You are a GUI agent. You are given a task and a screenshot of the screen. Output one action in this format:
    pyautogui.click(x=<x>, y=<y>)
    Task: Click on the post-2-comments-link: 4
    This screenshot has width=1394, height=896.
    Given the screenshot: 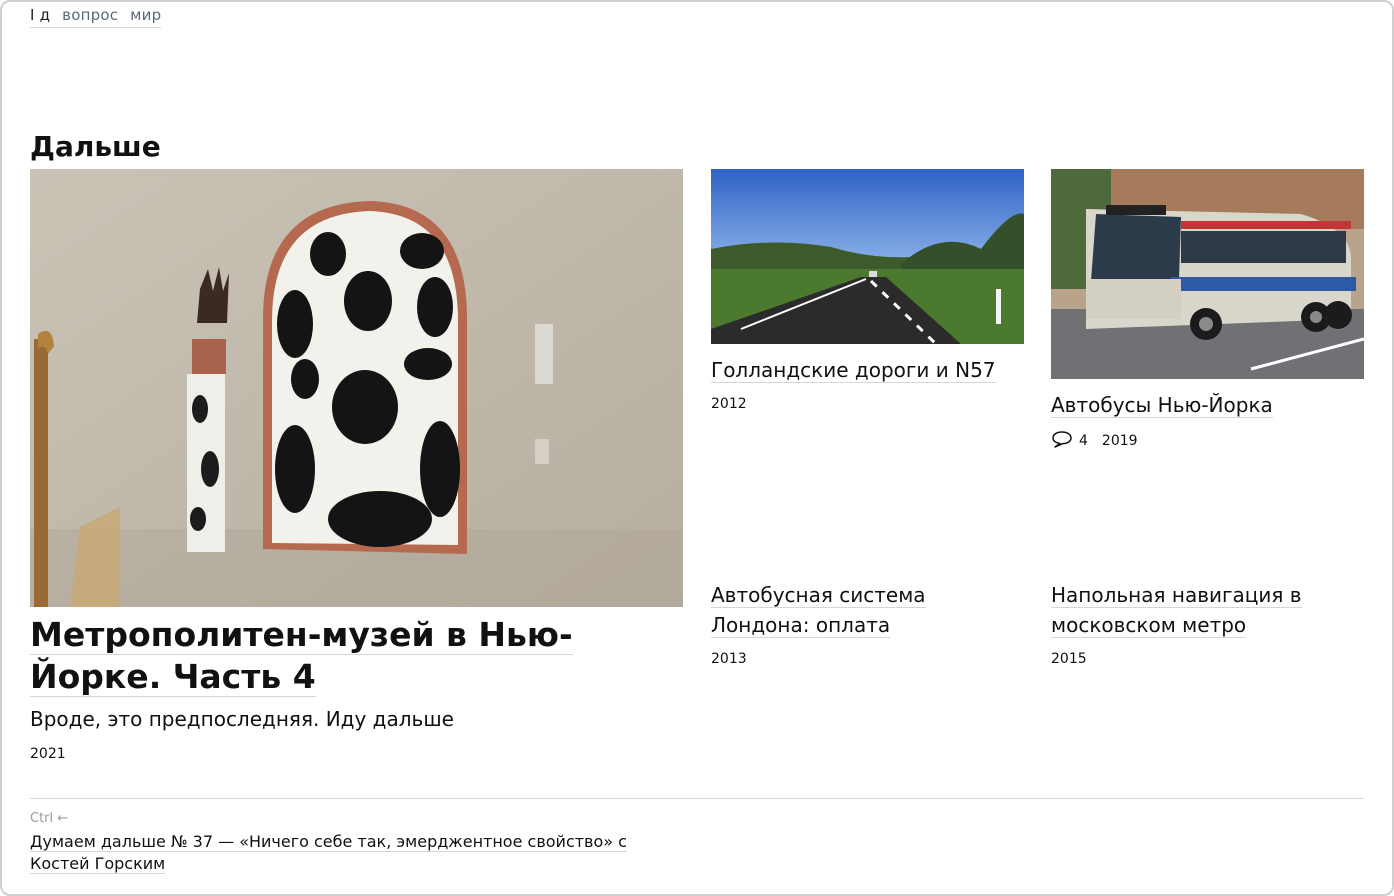 What is the action you would take?
    pyautogui.click(x=1069, y=441)
    